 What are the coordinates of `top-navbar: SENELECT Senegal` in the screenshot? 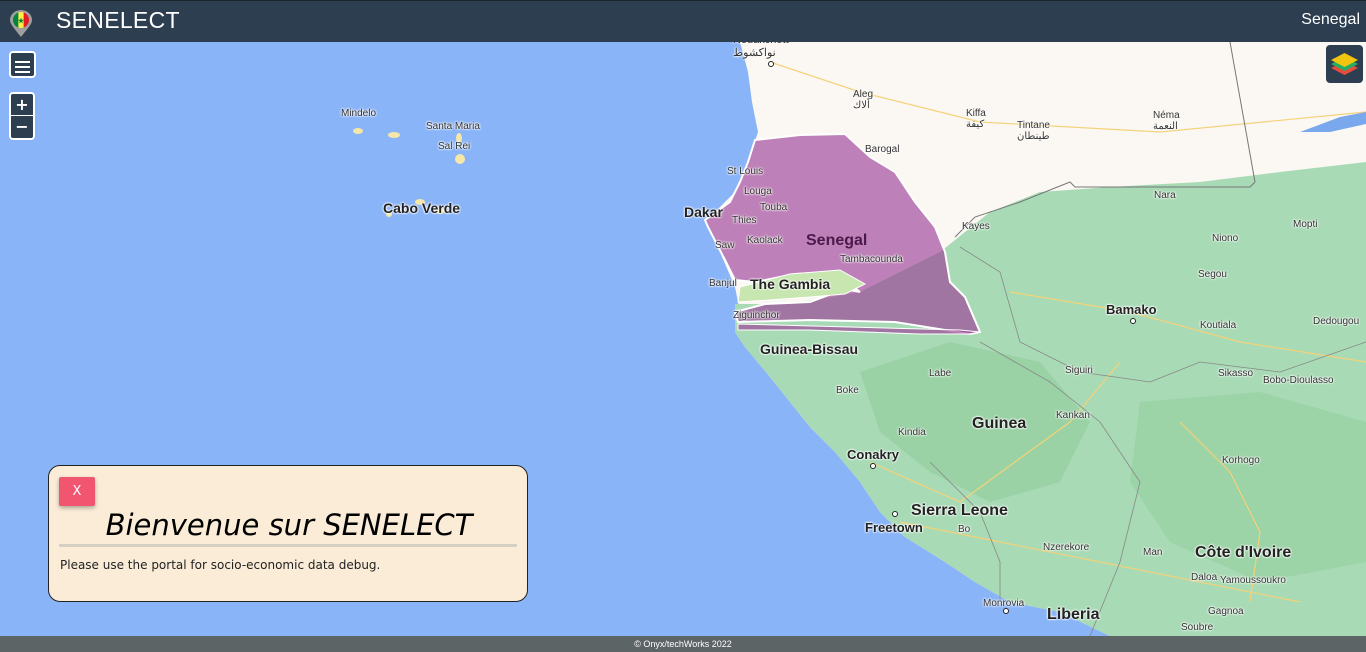 It's located at (683, 21).